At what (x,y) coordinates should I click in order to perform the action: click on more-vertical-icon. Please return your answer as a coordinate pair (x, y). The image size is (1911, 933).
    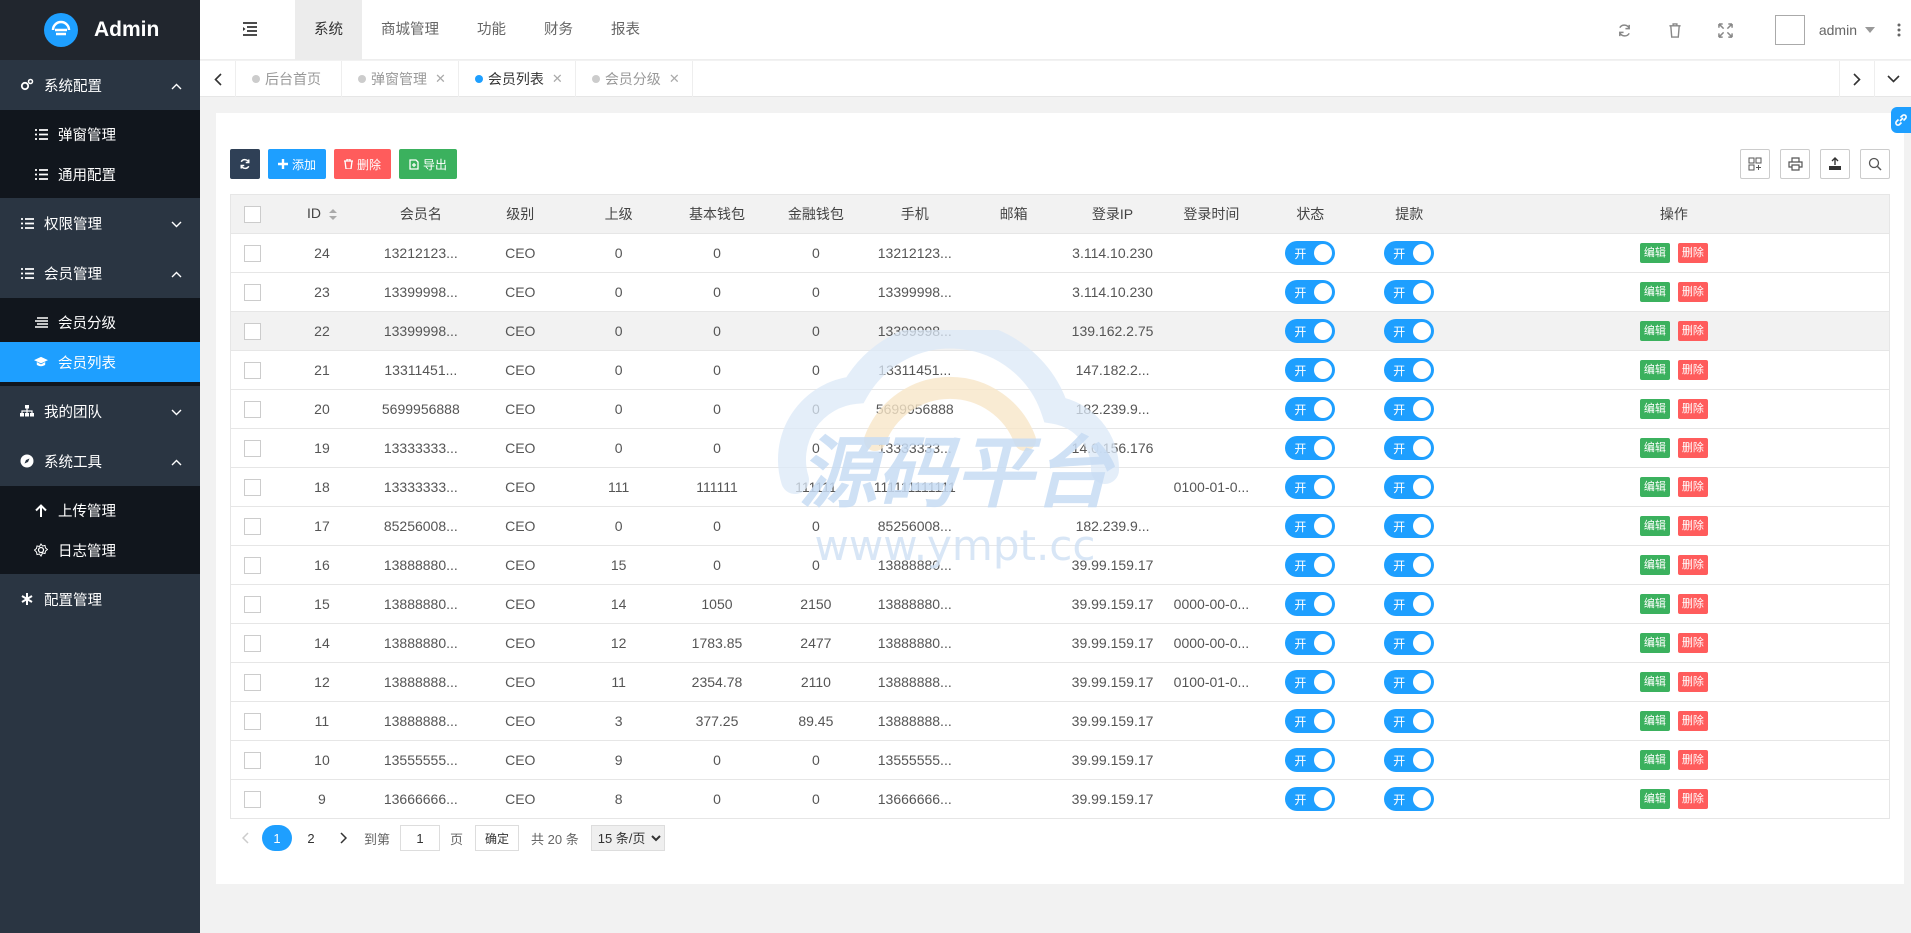
    Looking at the image, I should click on (1899, 30).